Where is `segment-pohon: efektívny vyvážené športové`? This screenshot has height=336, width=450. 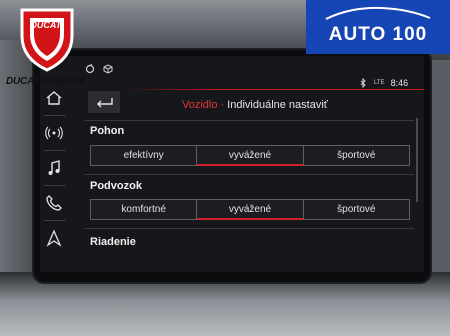
segment-pohon: efektívny vyvážené športové is located at coordinates (250, 155).